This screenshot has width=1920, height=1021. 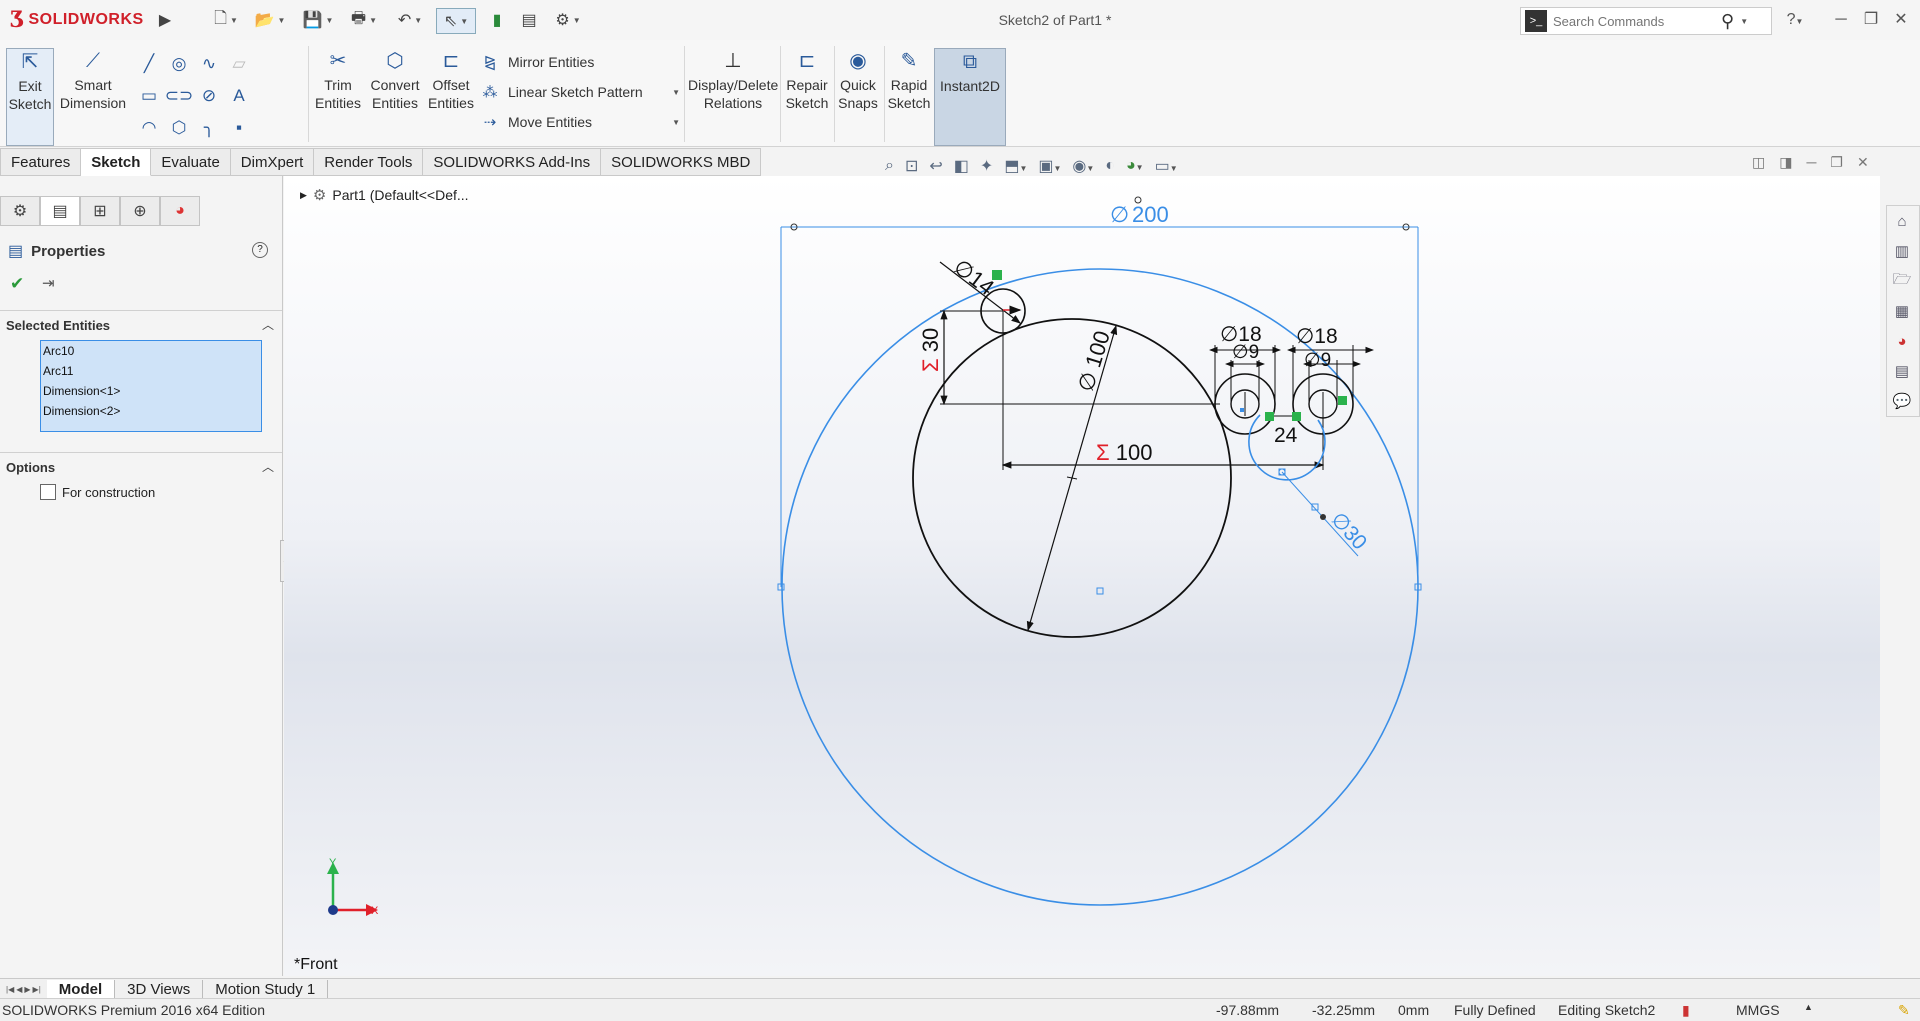 What do you see at coordinates (1744, 21) in the screenshot?
I see `search-dropdown-icon: ▼` at bounding box center [1744, 21].